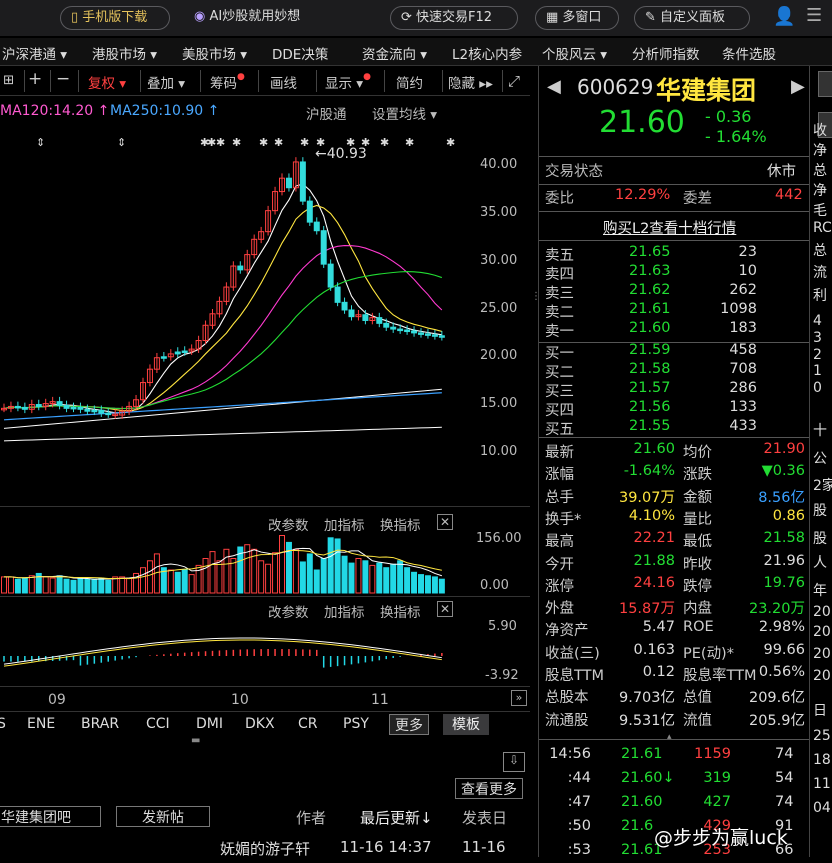 This screenshot has width=832, height=863. Describe the element at coordinates (646, 497) in the screenshot. I see `stat-value: 39.07万` at that location.